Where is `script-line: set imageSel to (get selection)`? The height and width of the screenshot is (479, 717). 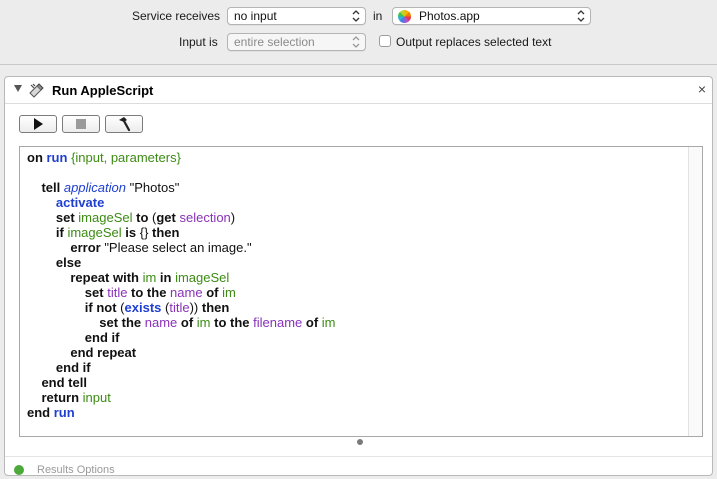 script-line: set imageSel to (get selection) is located at coordinates (181, 217).